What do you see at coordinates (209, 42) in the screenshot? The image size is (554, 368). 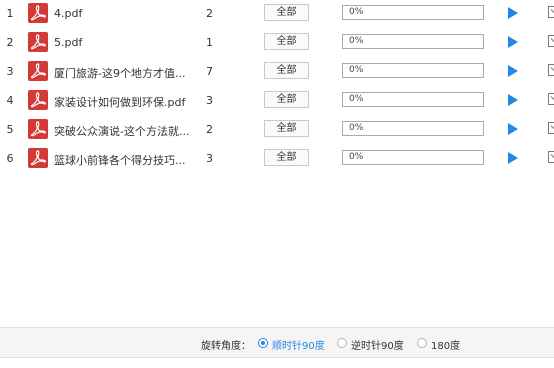 I see `page-count: 1` at bounding box center [209, 42].